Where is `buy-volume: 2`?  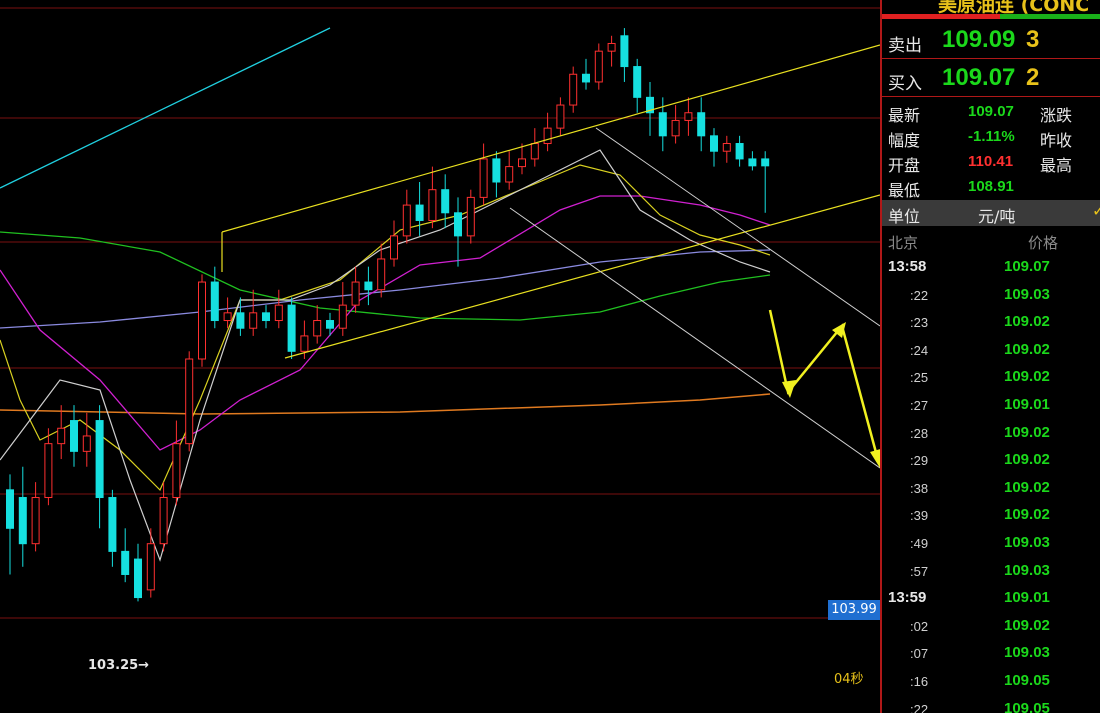 buy-volume: 2 is located at coordinates (1033, 77).